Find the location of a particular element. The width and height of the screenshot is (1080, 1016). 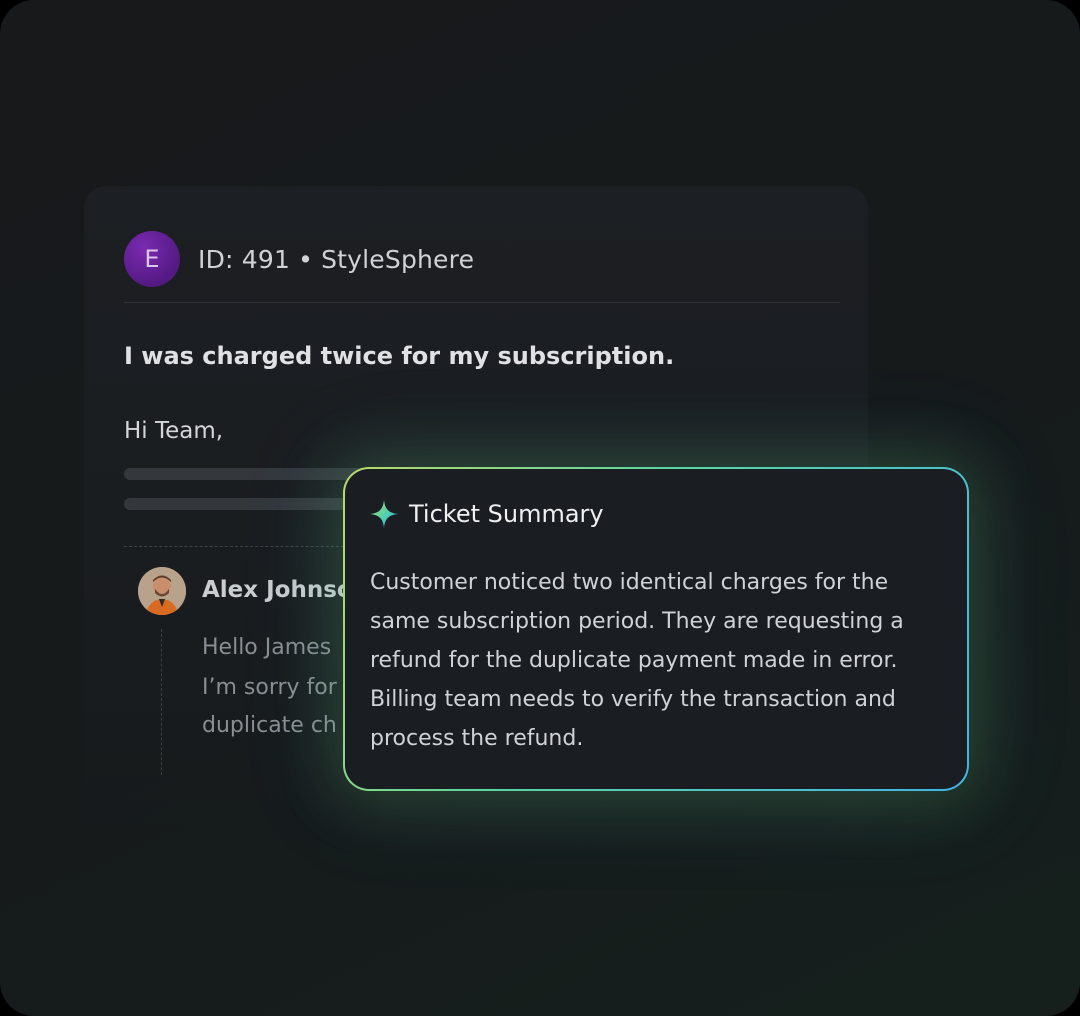

header-divider is located at coordinates (482, 302).